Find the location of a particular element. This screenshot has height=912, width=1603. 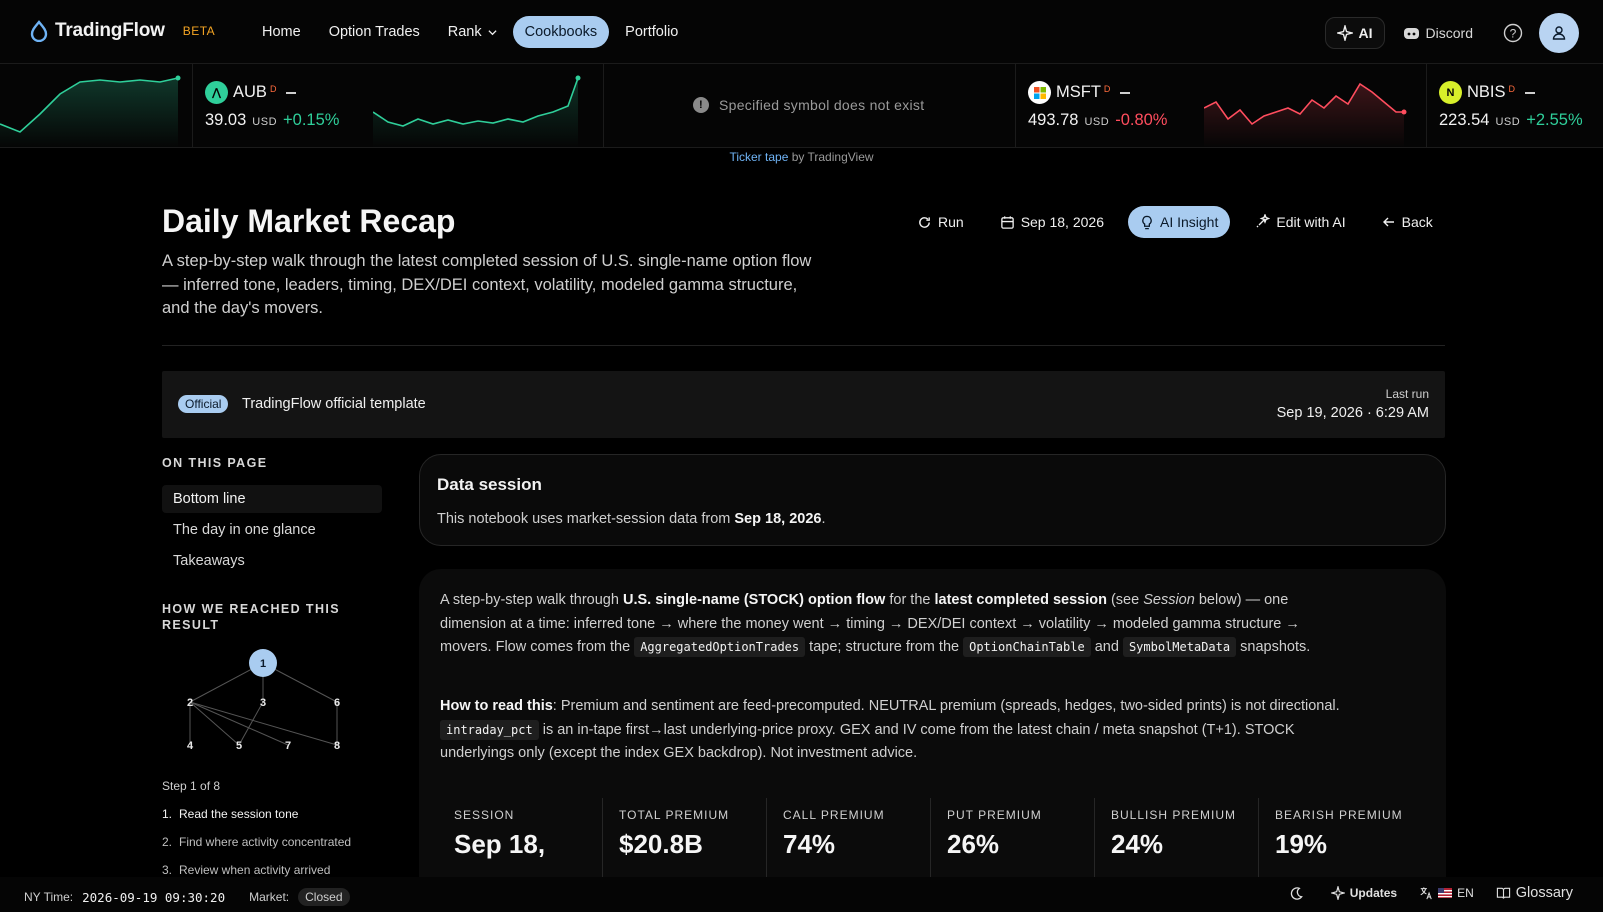

step-item: 2. Find where activity concentrated is located at coordinates (256, 842).